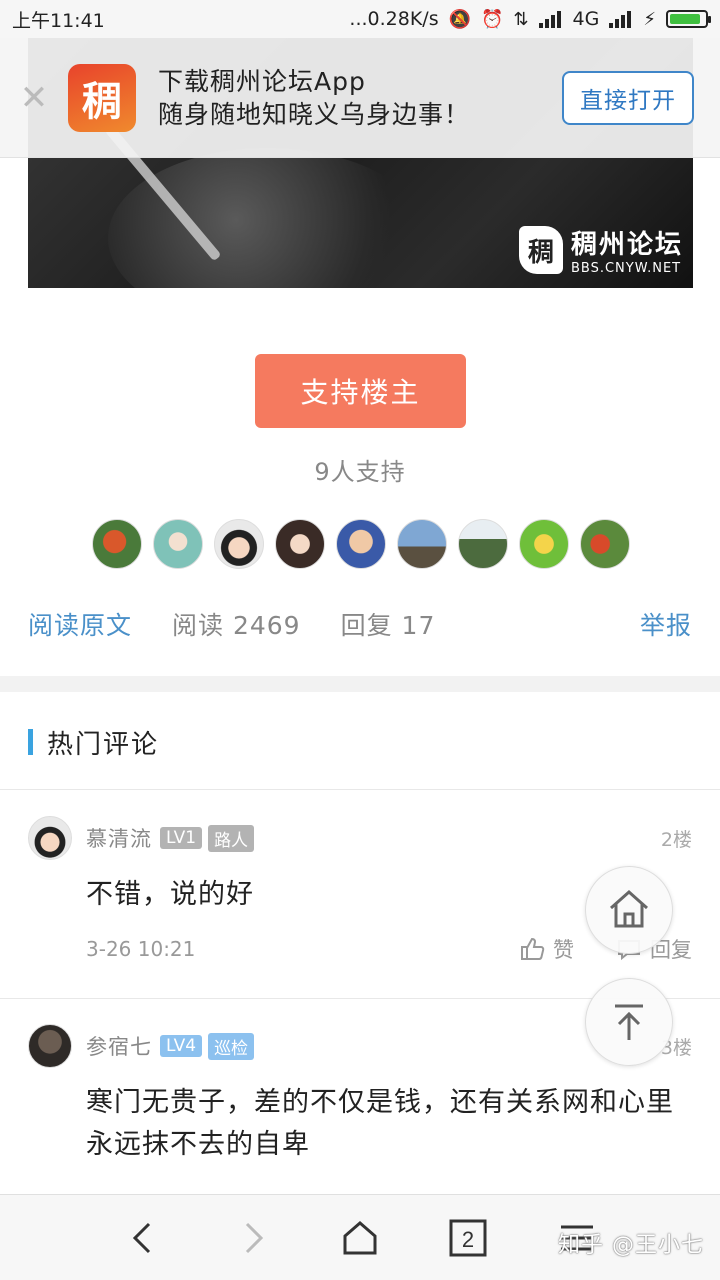  What do you see at coordinates (181, 1046) in the screenshot?
I see `level-badge: LV4` at bounding box center [181, 1046].